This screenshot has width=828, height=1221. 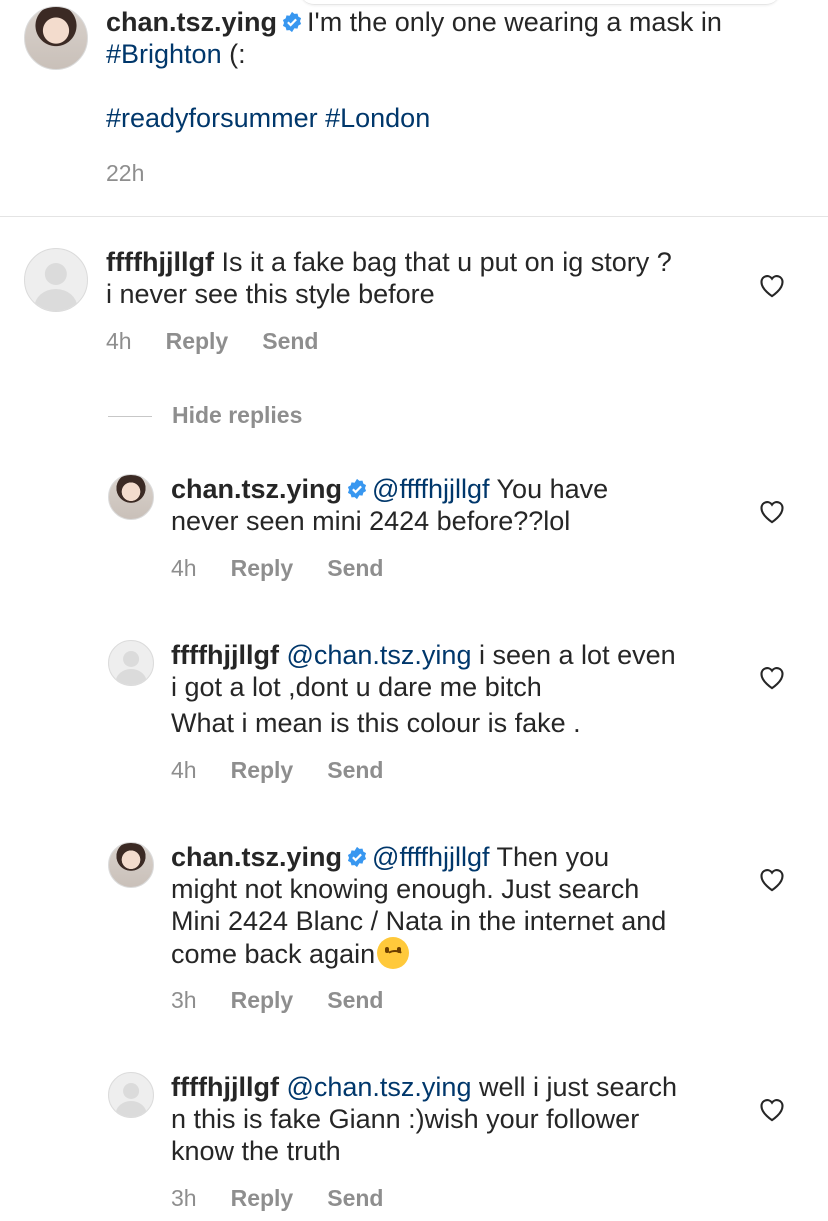 What do you see at coordinates (578, 1087) in the screenshot?
I see `reply-line: well i just search` at bounding box center [578, 1087].